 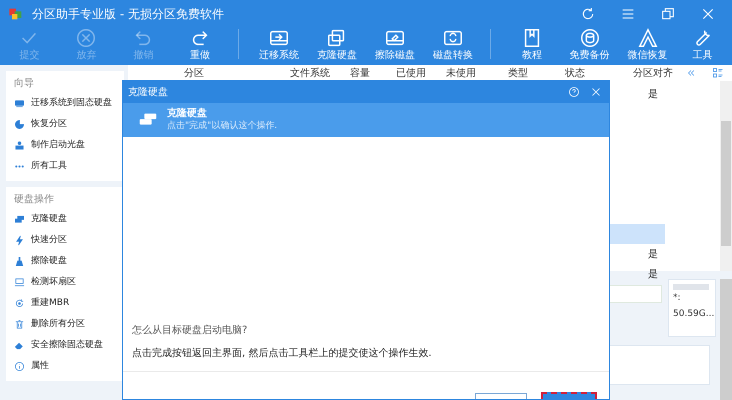 What do you see at coordinates (65, 145) in the screenshot?
I see `sidebar-item: 制作启动光盘` at bounding box center [65, 145].